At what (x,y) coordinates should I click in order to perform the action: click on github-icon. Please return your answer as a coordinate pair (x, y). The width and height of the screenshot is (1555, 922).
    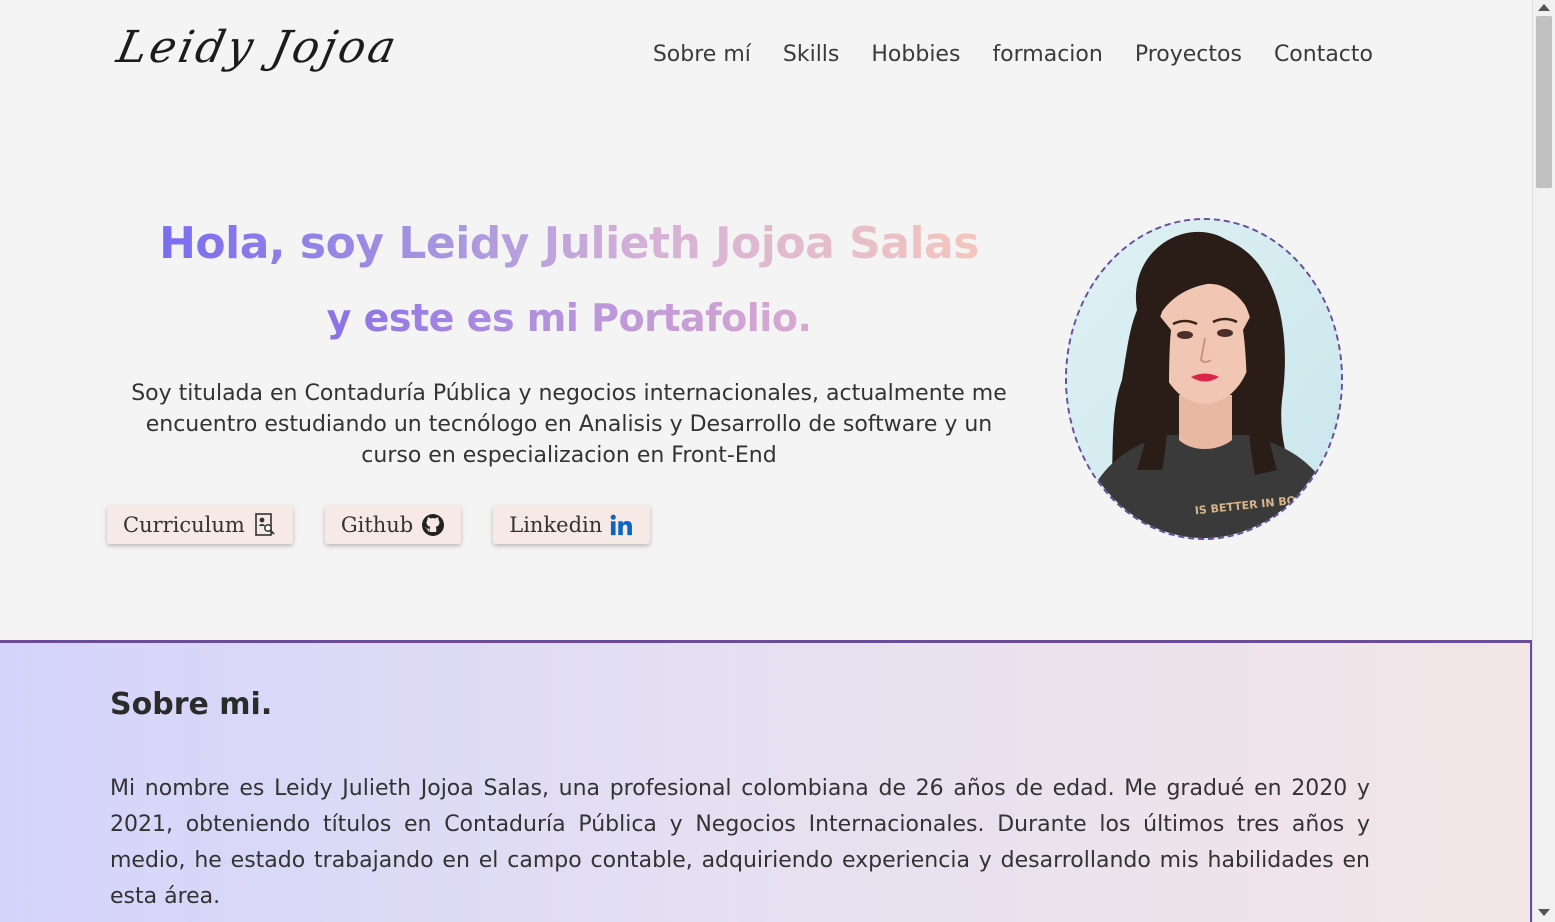
    Looking at the image, I should click on (433, 525).